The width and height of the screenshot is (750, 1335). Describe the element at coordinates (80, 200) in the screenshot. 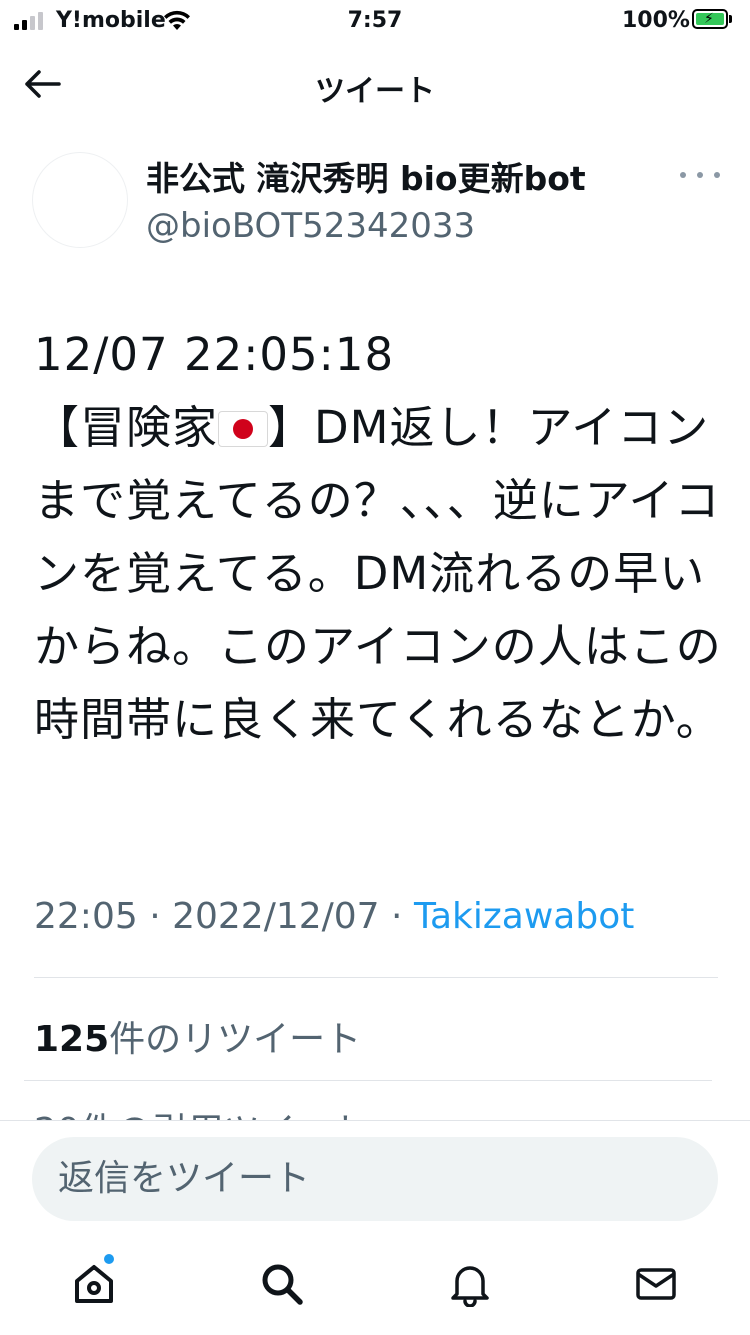

I see `avatar` at that location.